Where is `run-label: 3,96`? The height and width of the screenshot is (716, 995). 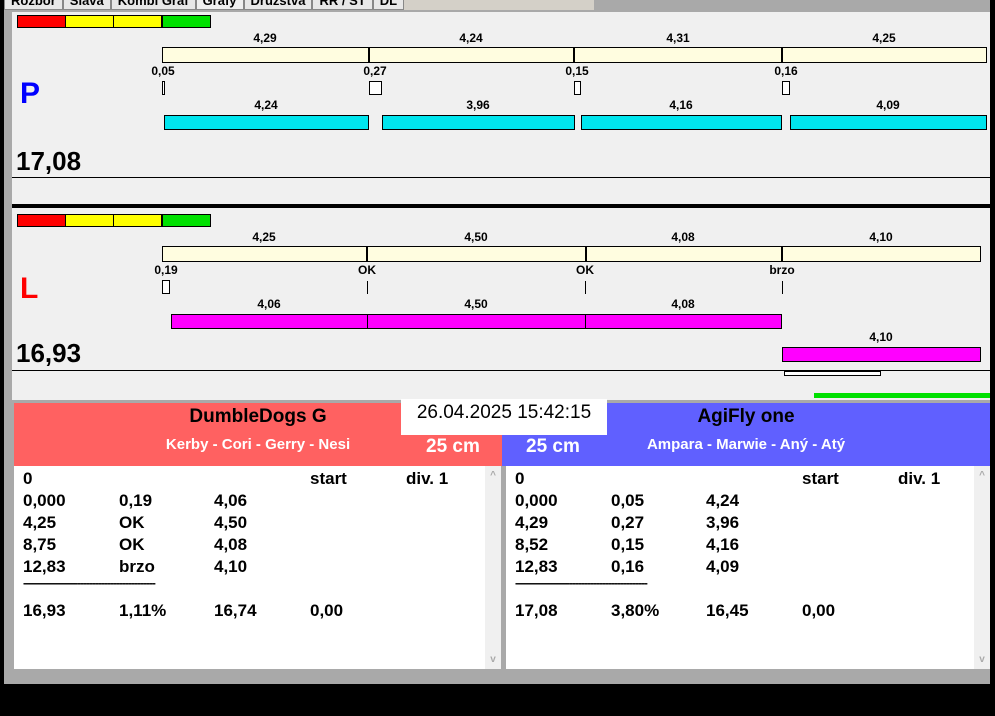 run-label: 3,96 is located at coordinates (478, 105).